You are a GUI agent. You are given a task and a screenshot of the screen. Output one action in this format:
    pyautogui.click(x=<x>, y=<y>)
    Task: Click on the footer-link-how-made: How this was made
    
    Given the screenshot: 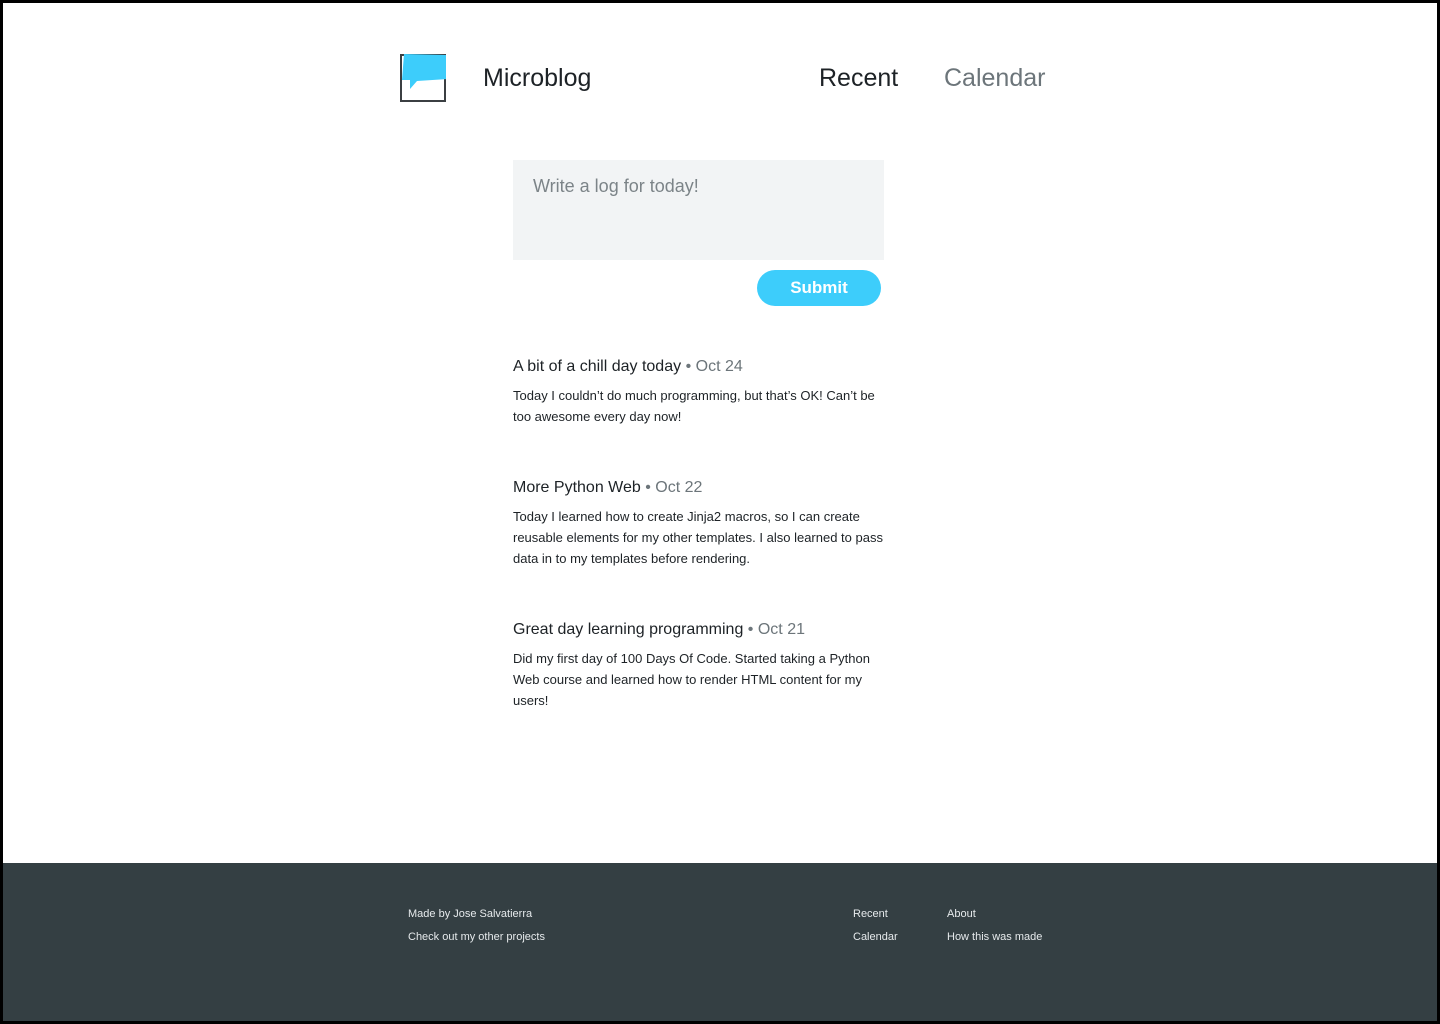 What is the action you would take?
    pyautogui.click(x=994, y=937)
    